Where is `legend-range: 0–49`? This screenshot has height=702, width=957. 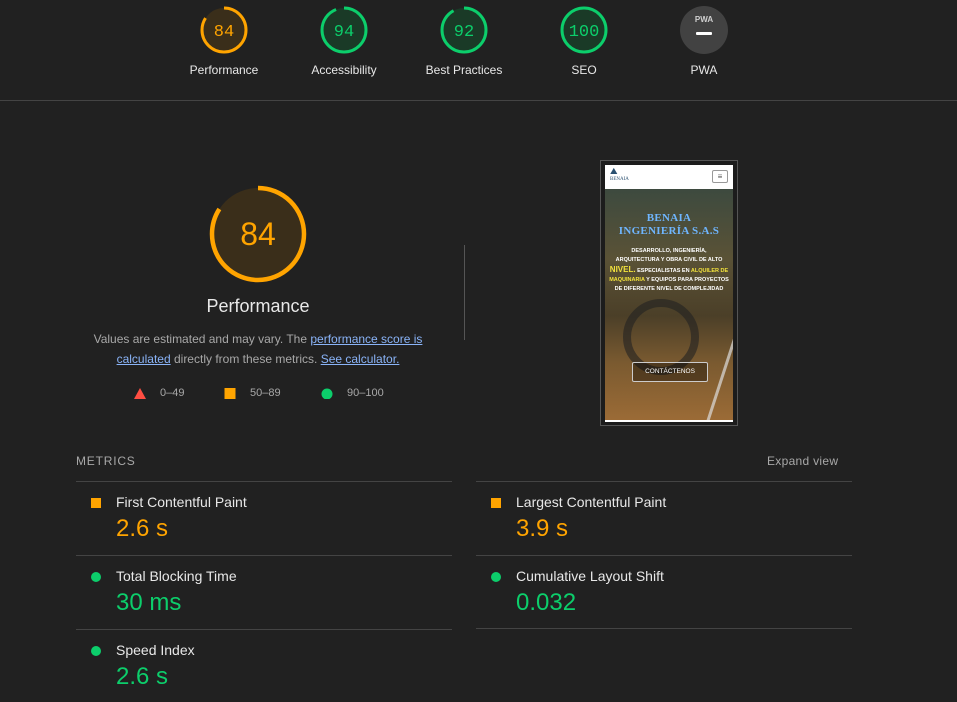
legend-range: 0–49 is located at coordinates (172, 393).